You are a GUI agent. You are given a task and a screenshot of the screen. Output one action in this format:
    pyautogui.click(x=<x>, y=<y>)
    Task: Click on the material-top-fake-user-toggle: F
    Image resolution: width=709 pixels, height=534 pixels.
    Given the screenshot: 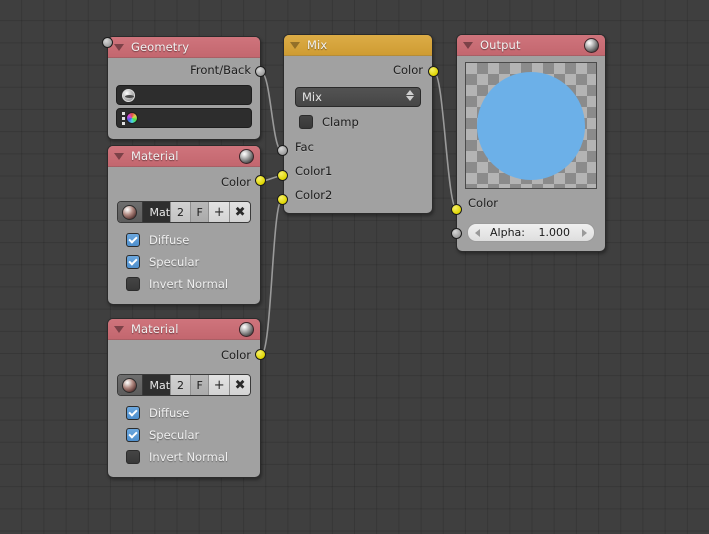 What is the action you would take?
    pyautogui.click(x=199, y=212)
    